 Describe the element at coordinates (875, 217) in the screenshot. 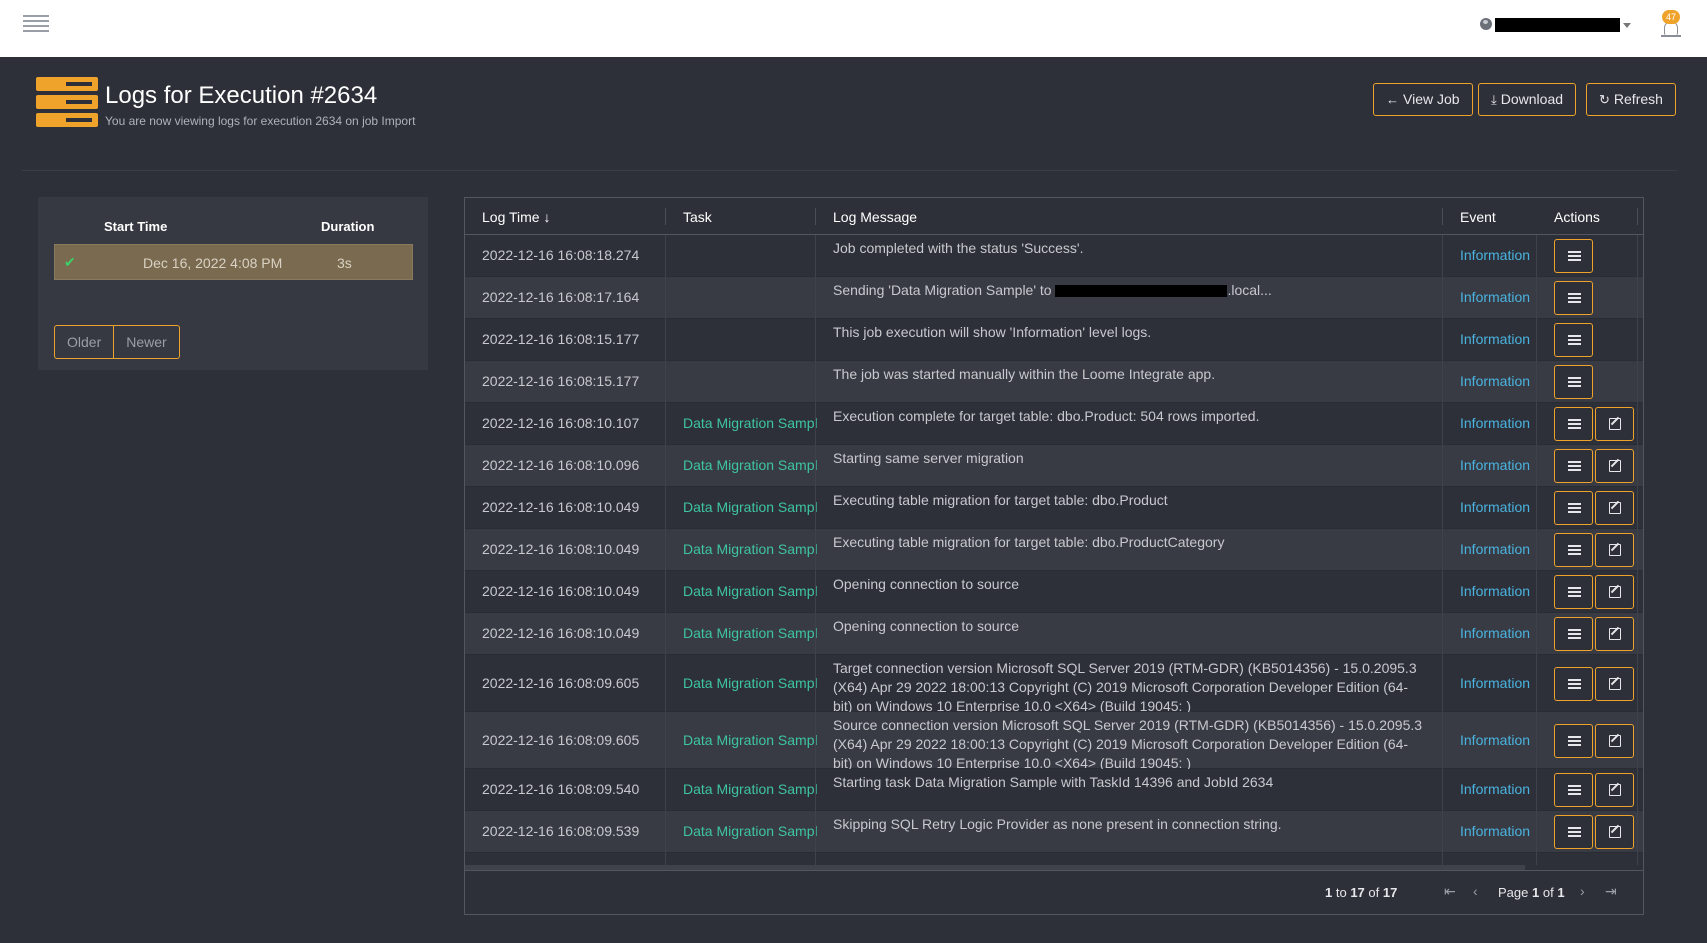

I see `col-header-log-message: Log Message` at that location.